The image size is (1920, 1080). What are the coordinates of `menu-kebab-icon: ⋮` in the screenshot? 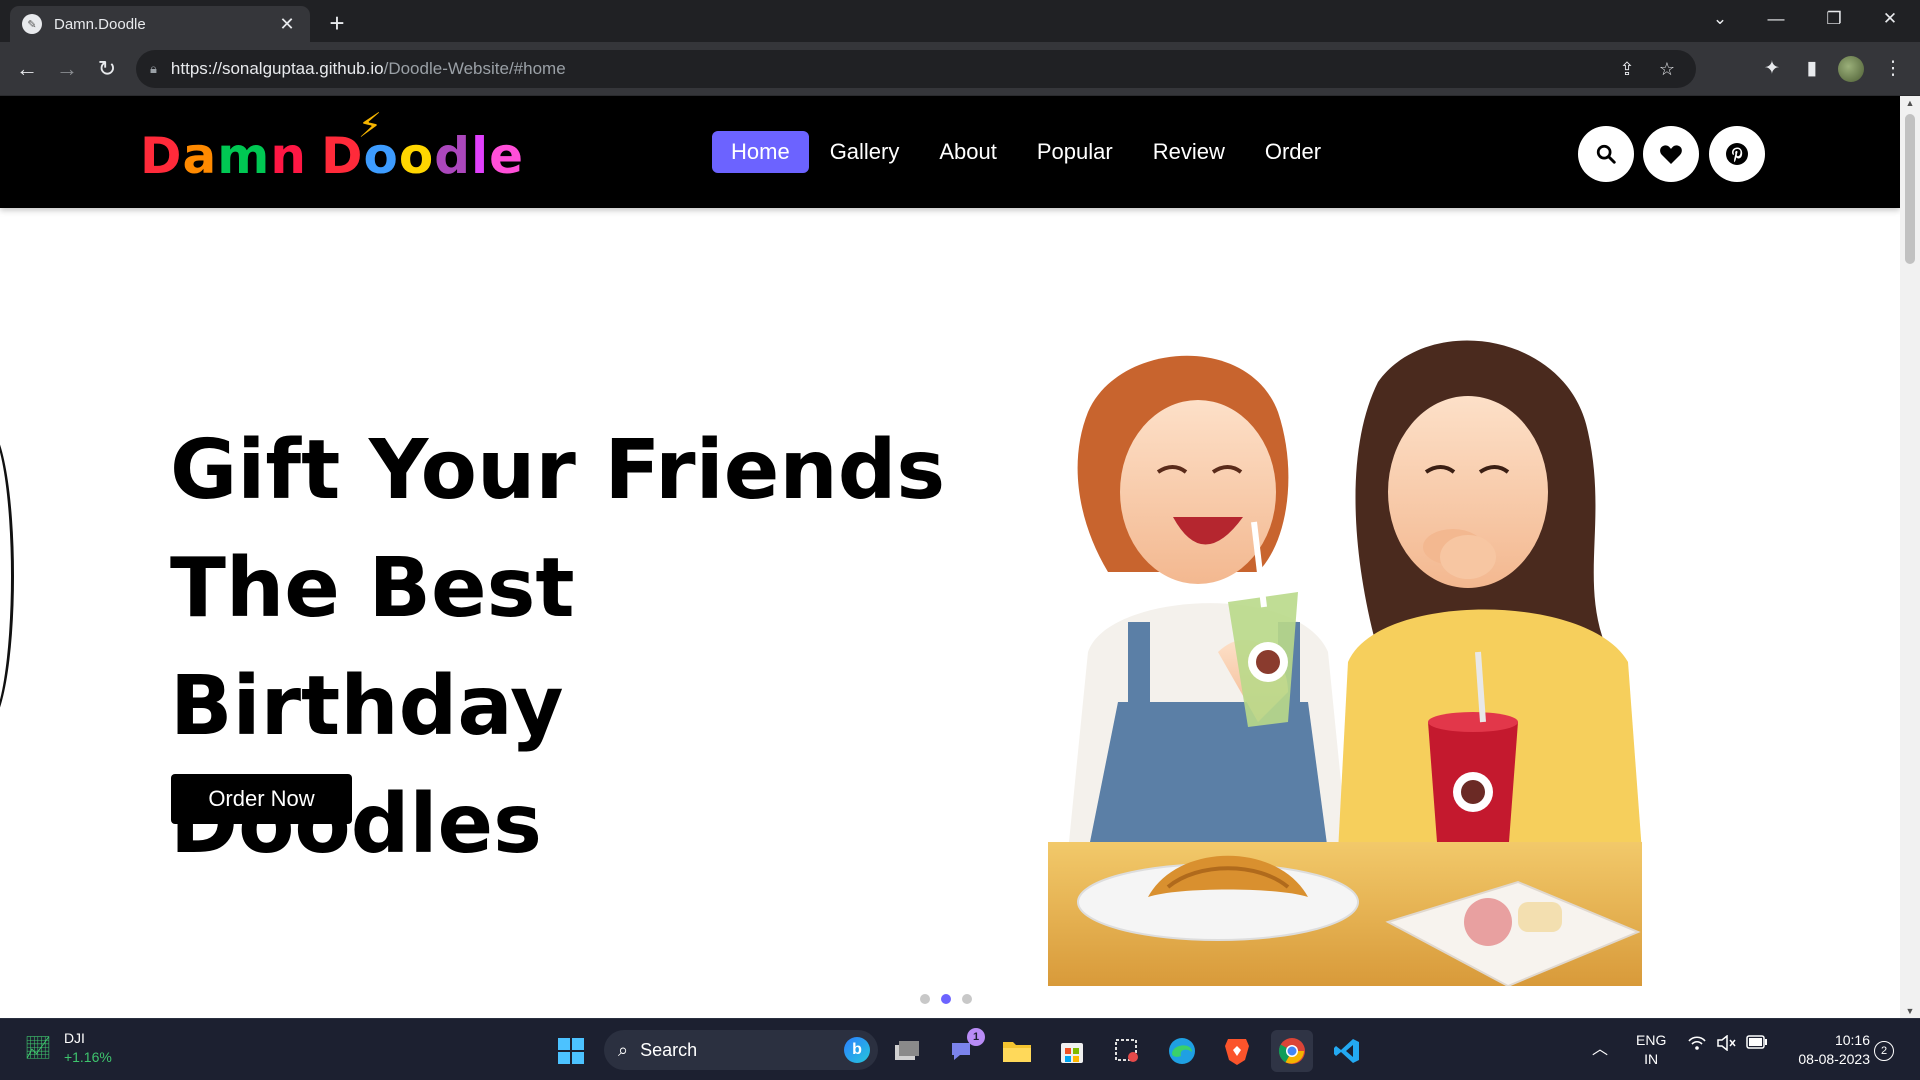 It's located at (1893, 69).